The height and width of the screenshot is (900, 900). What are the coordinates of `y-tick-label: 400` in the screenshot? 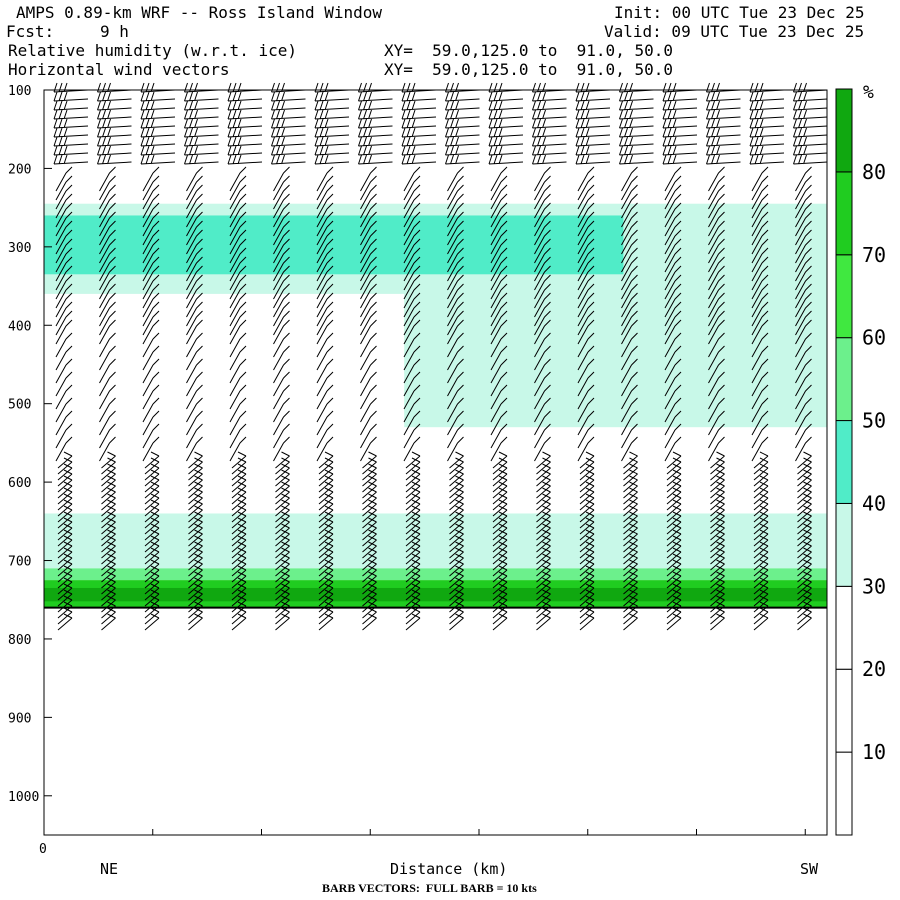 It's located at (19, 326).